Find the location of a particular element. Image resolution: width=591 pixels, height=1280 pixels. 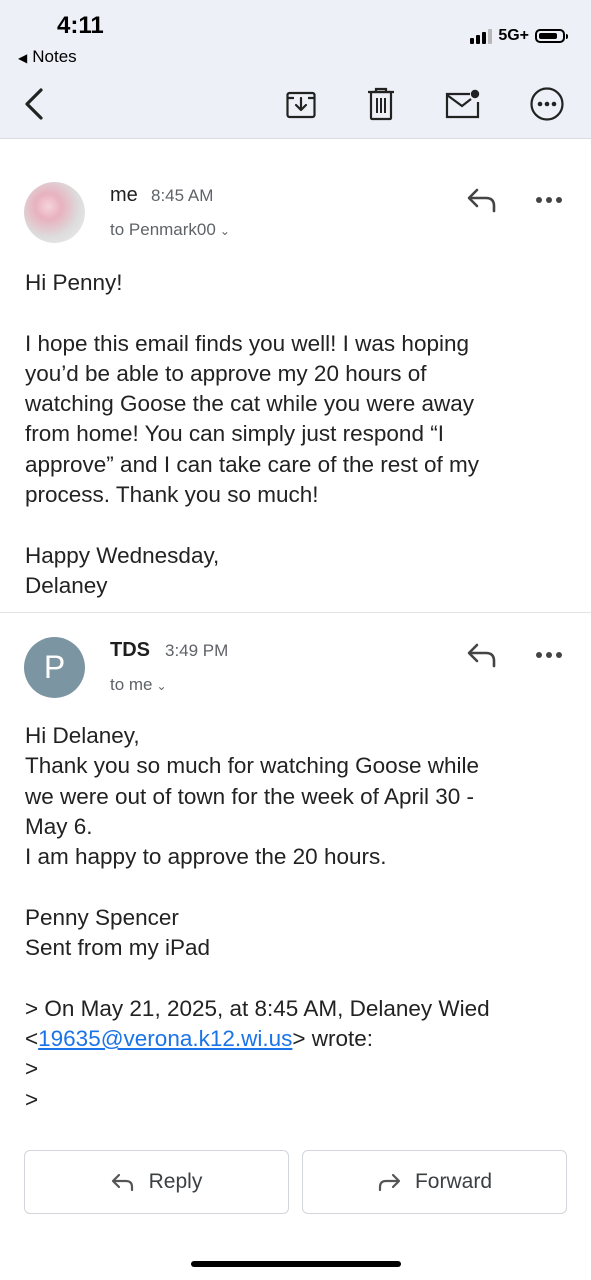

battery-icon is located at coordinates (551, 36).